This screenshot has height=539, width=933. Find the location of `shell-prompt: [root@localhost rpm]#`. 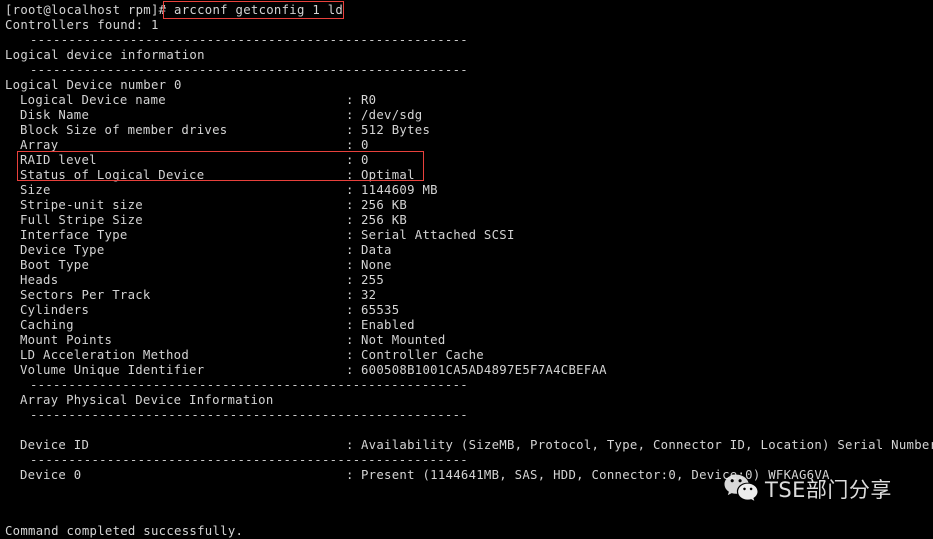

shell-prompt: [root@localhost rpm]# is located at coordinates (90, 10).